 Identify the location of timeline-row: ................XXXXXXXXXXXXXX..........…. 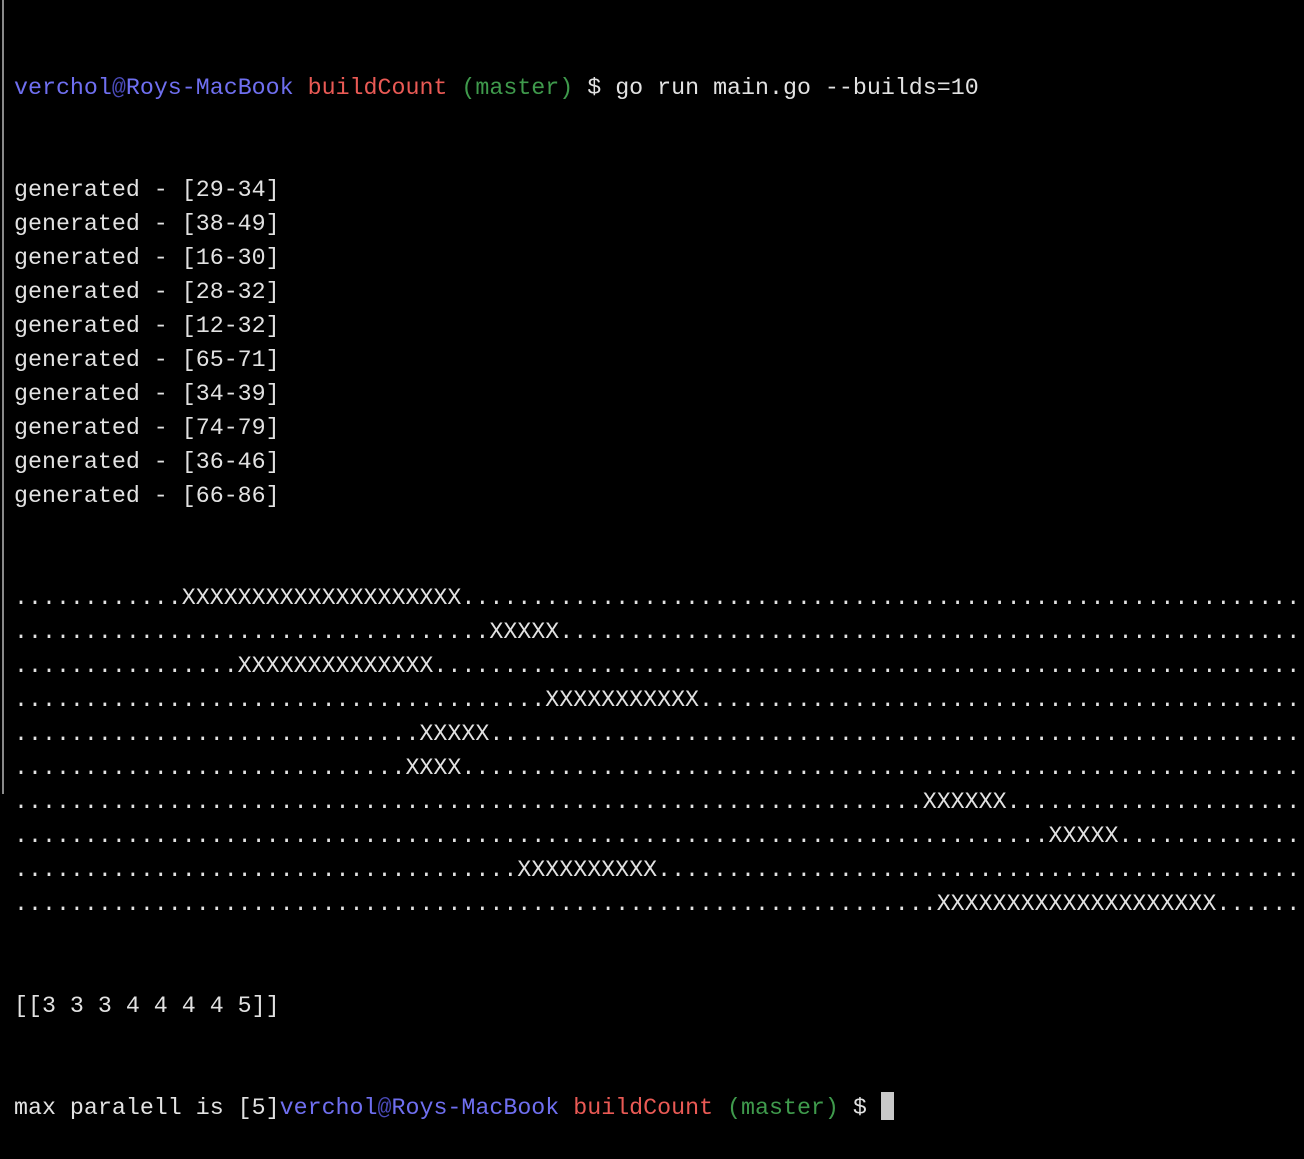
(657, 666).